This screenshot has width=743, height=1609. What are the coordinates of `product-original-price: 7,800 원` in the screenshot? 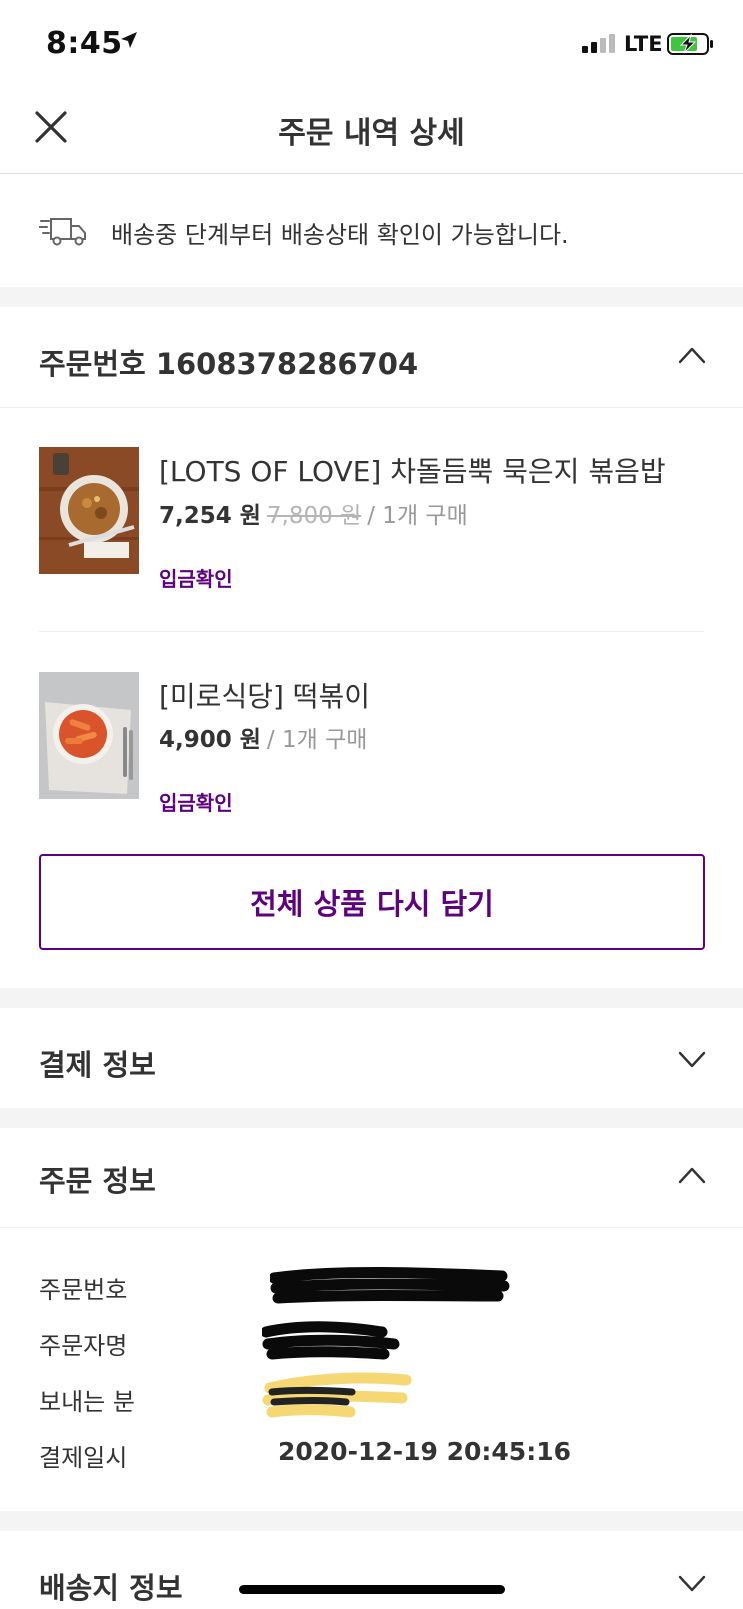 It's located at (314, 516).